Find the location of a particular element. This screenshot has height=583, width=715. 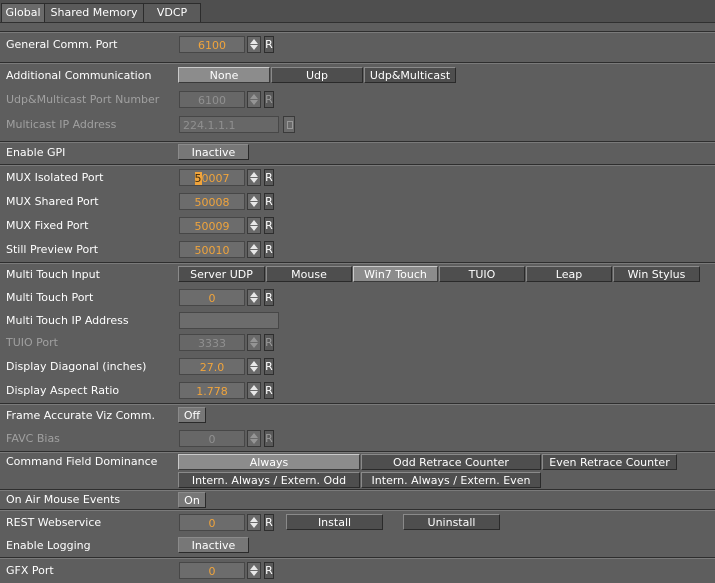

ip-picker-icon is located at coordinates (289, 124).